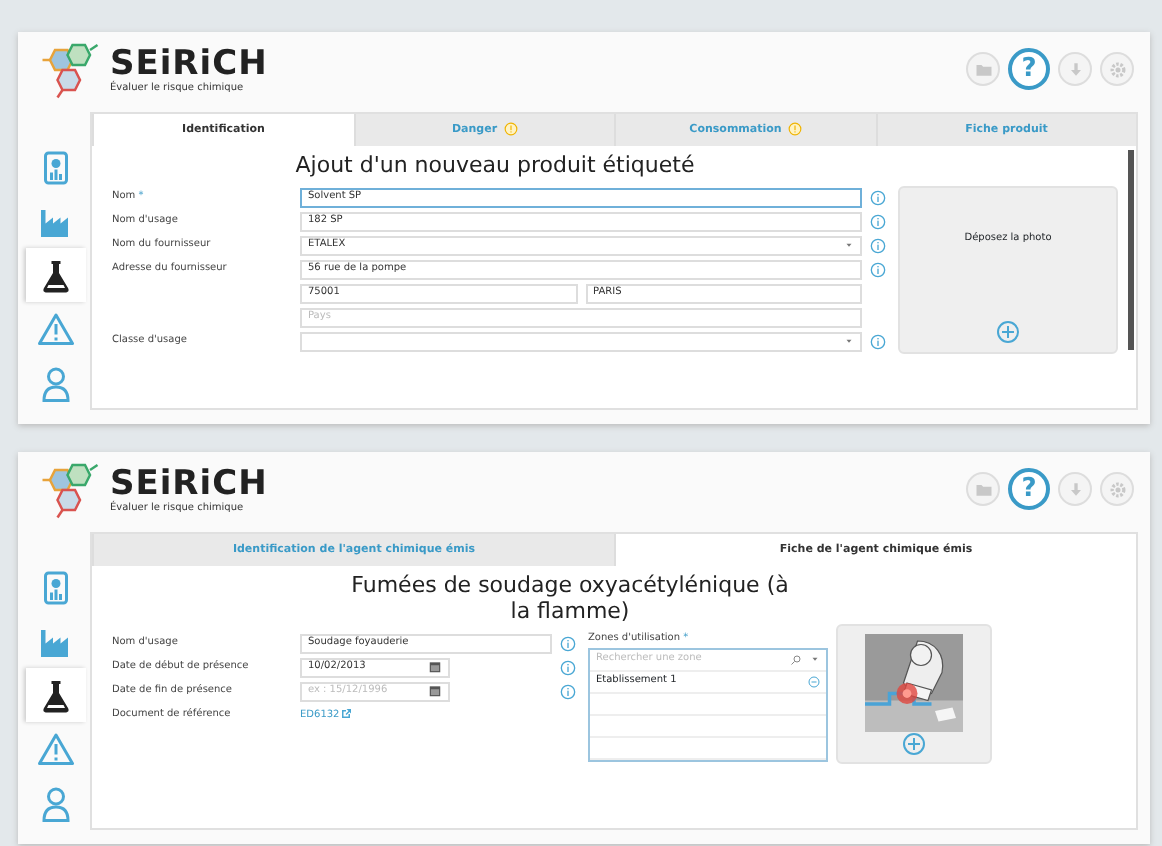 The image size is (1162, 846). I want to click on search-icon, so click(796, 659).